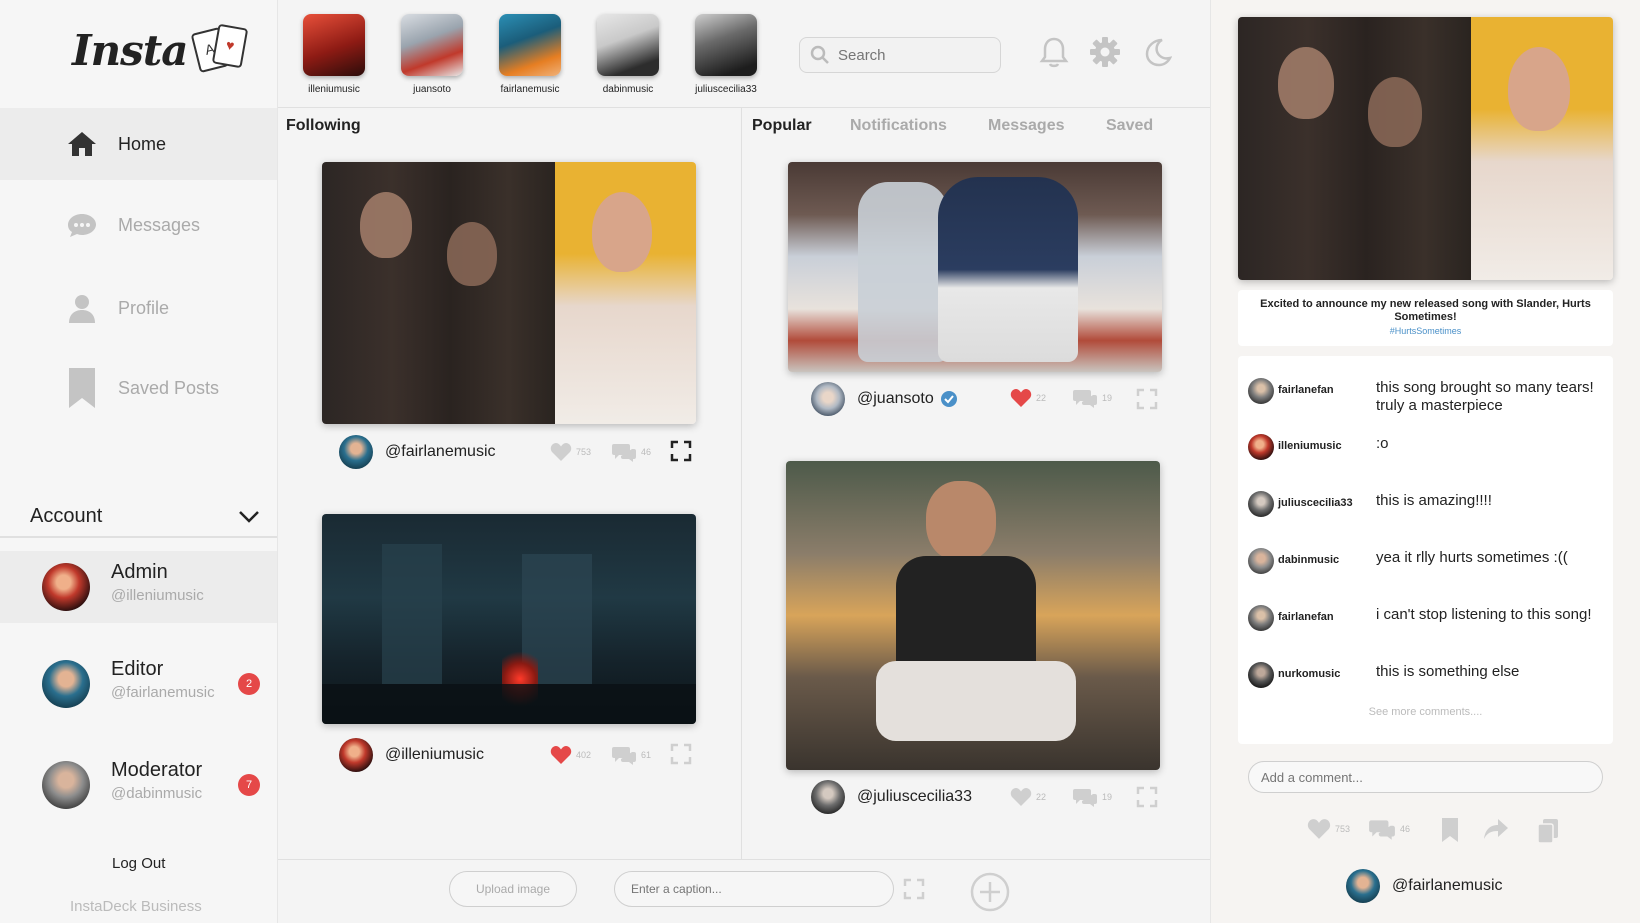 This screenshot has height=923, width=1640. I want to click on post-author: @juansoto, so click(884, 399).